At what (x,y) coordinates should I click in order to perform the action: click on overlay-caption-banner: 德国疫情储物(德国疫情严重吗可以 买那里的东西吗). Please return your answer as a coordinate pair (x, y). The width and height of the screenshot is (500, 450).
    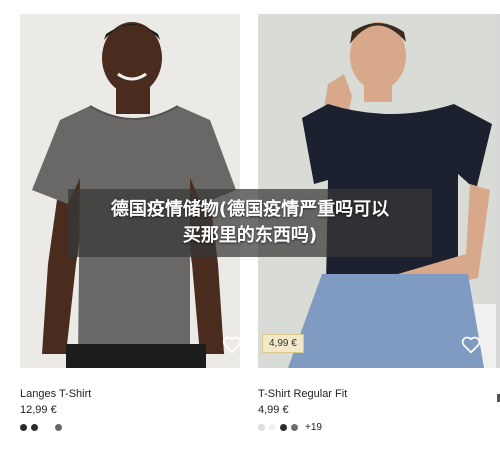
    Looking at the image, I should click on (250, 223).